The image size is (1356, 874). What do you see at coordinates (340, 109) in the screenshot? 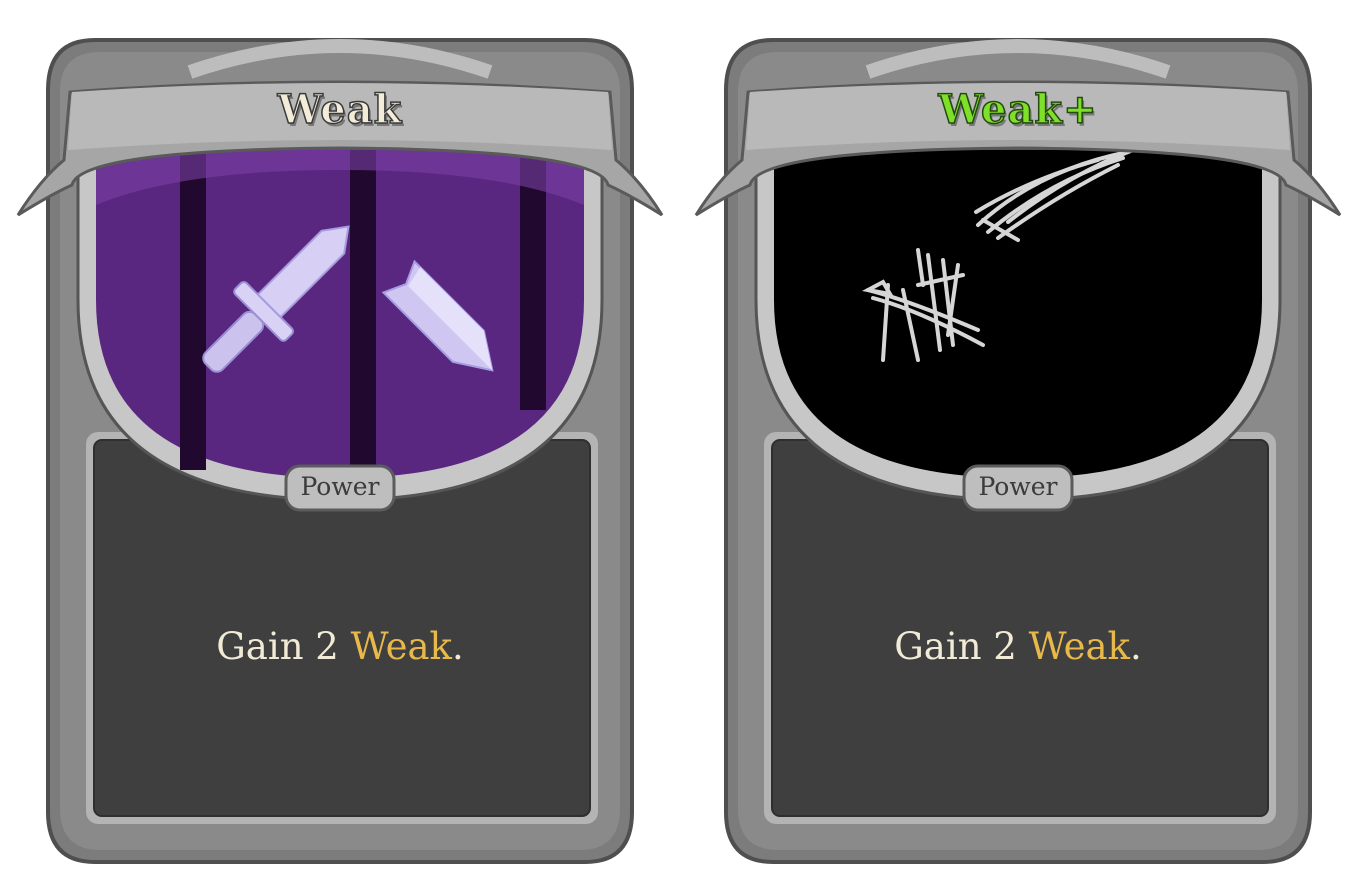
I see `card-title: Weak` at bounding box center [340, 109].